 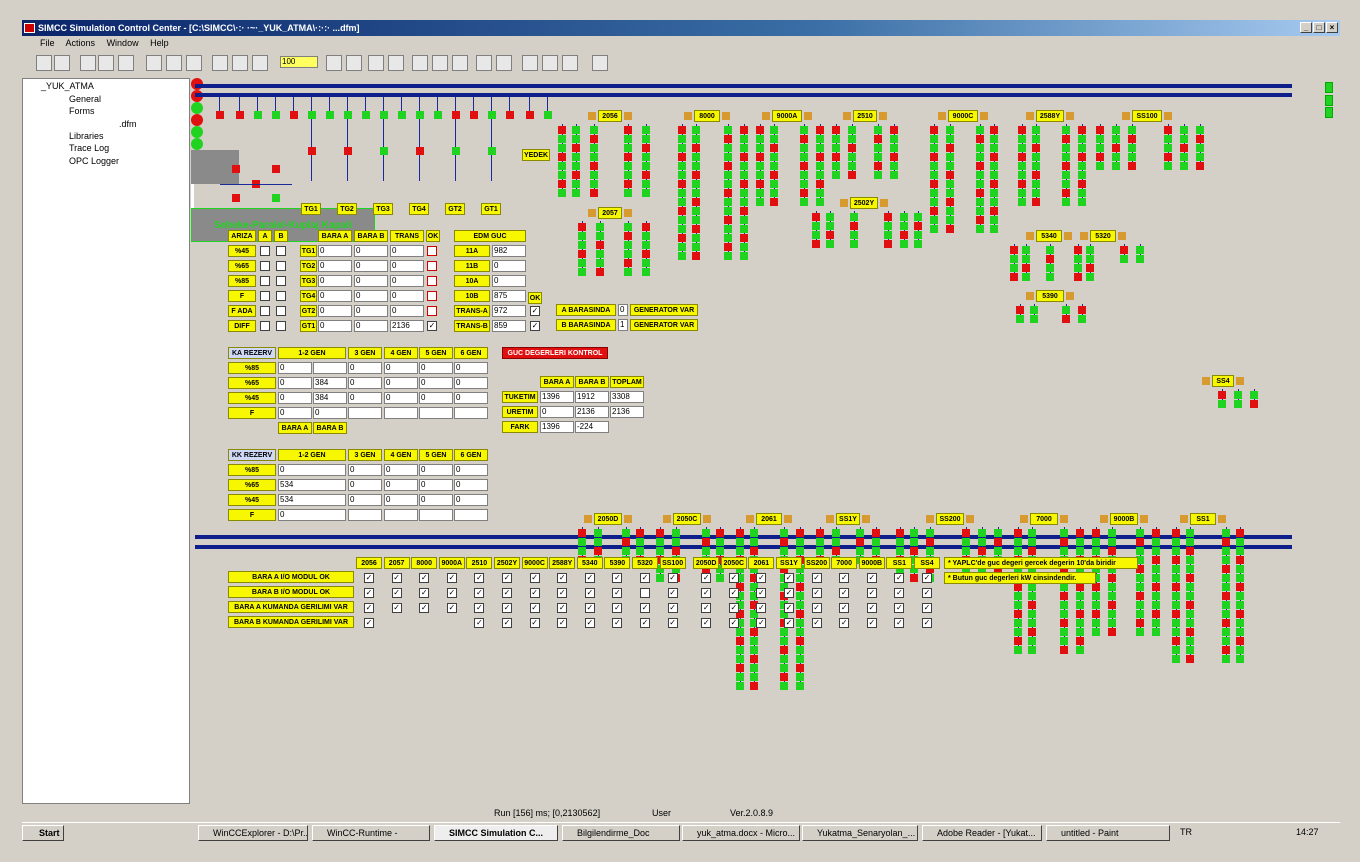 I want to click on taskbar-button: WinCC-Runtime -, so click(x=371, y=833).